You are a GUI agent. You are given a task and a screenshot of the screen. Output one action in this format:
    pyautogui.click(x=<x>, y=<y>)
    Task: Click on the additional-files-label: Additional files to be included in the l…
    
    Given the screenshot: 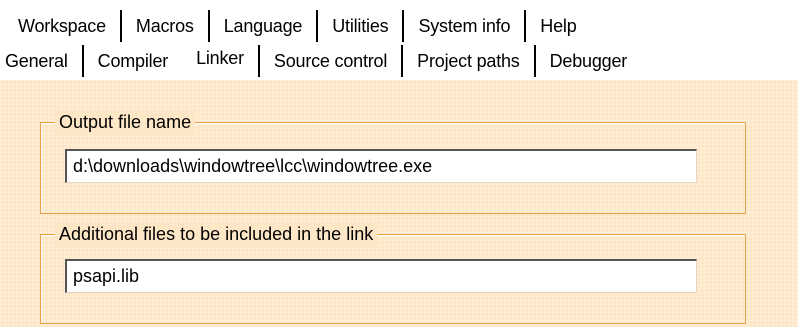 What is the action you would take?
    pyautogui.click(x=216, y=234)
    